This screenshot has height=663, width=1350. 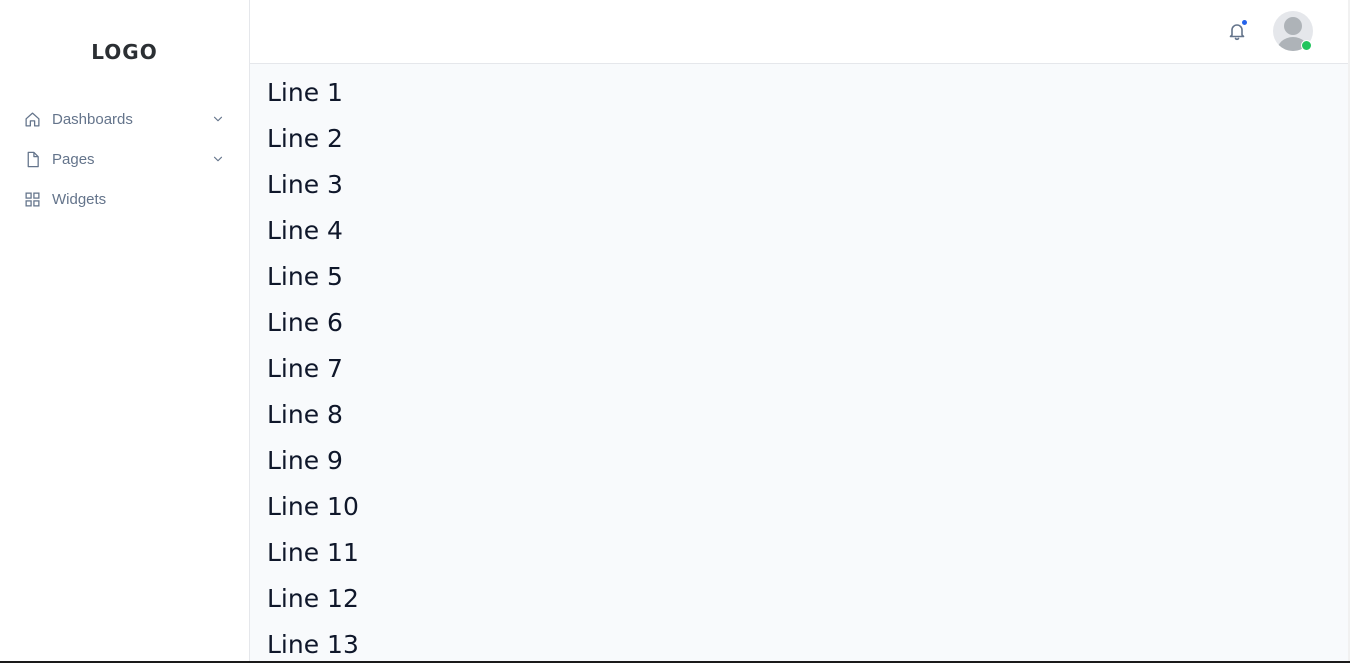 What do you see at coordinates (305, 92) in the screenshot?
I see `content-line: Line 1` at bounding box center [305, 92].